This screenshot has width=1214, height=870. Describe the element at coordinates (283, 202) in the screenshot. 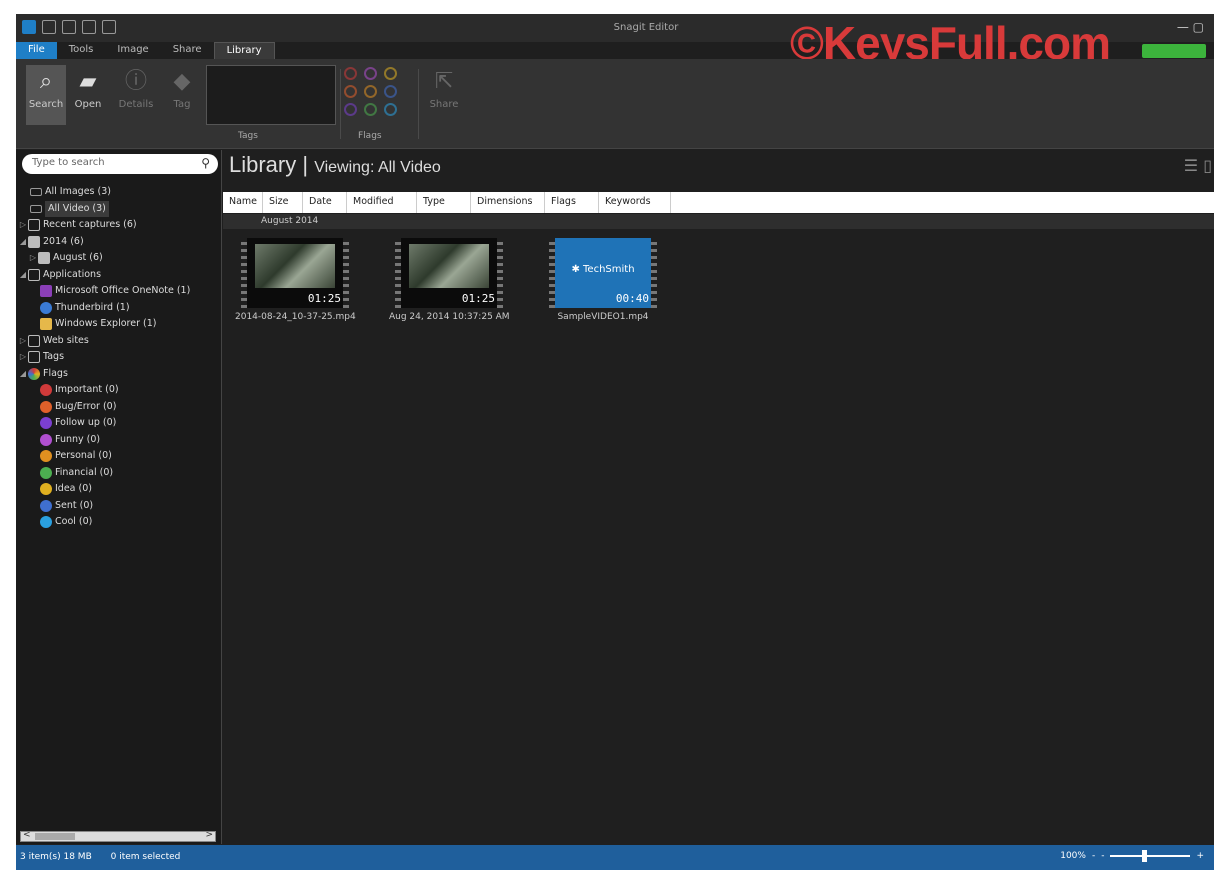

I see `column-size: Size` at that location.